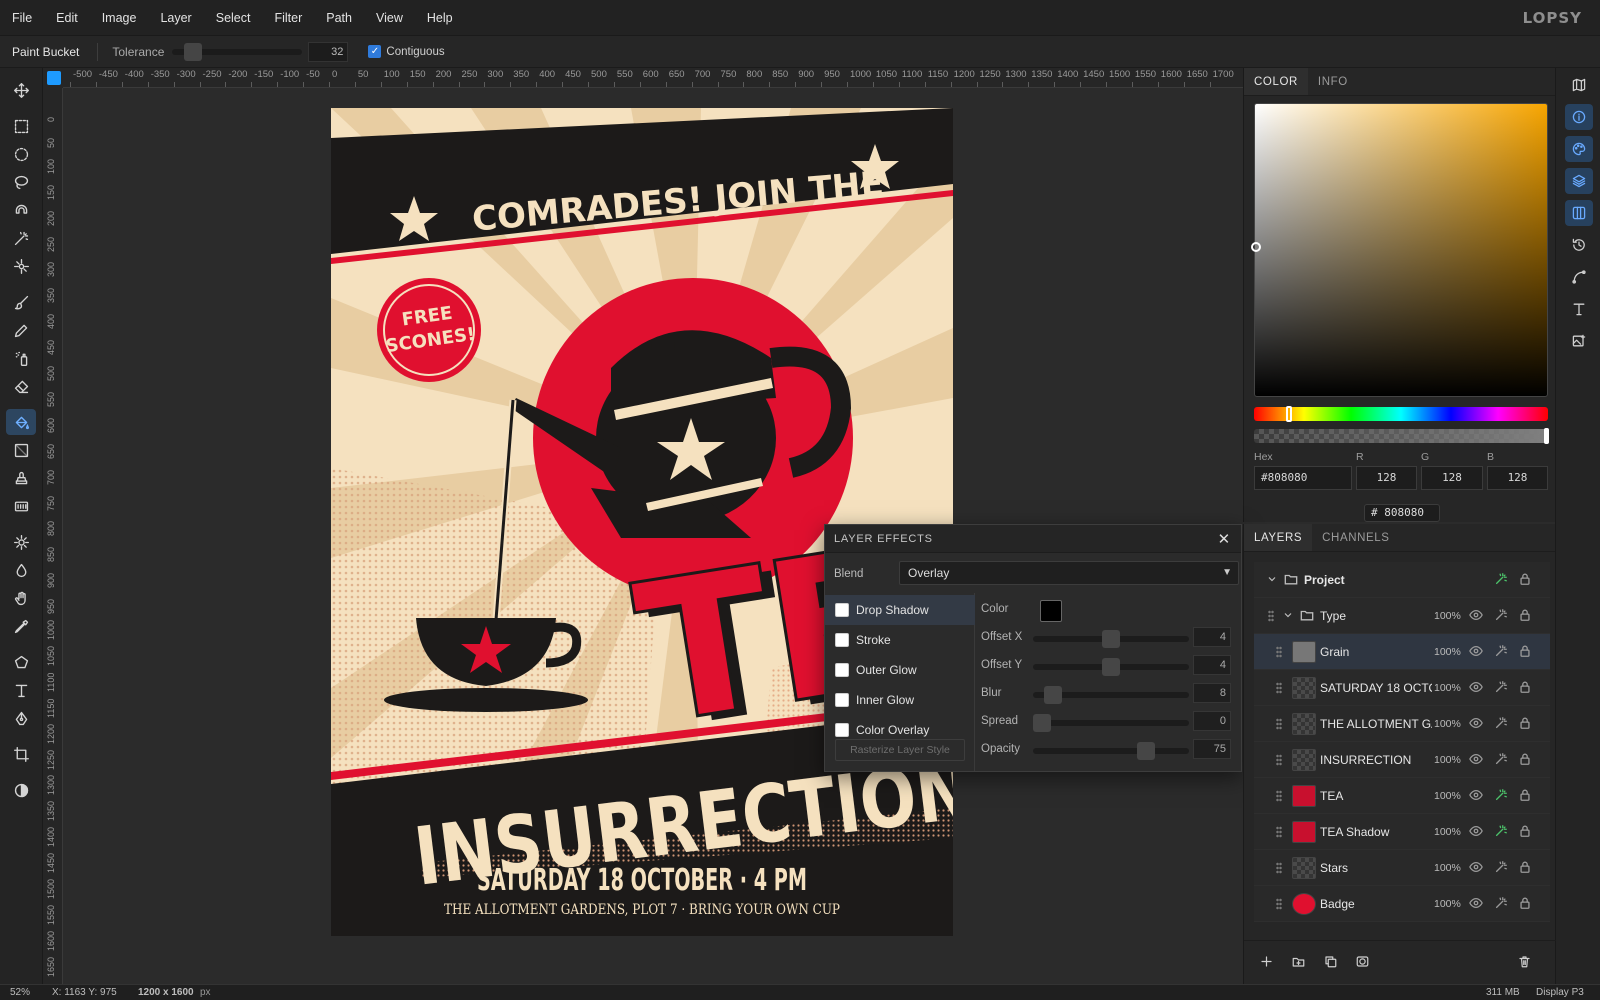 This screenshot has height=1000, width=1600. Describe the element at coordinates (21, 358) in the screenshot. I see `spray-tool` at that location.